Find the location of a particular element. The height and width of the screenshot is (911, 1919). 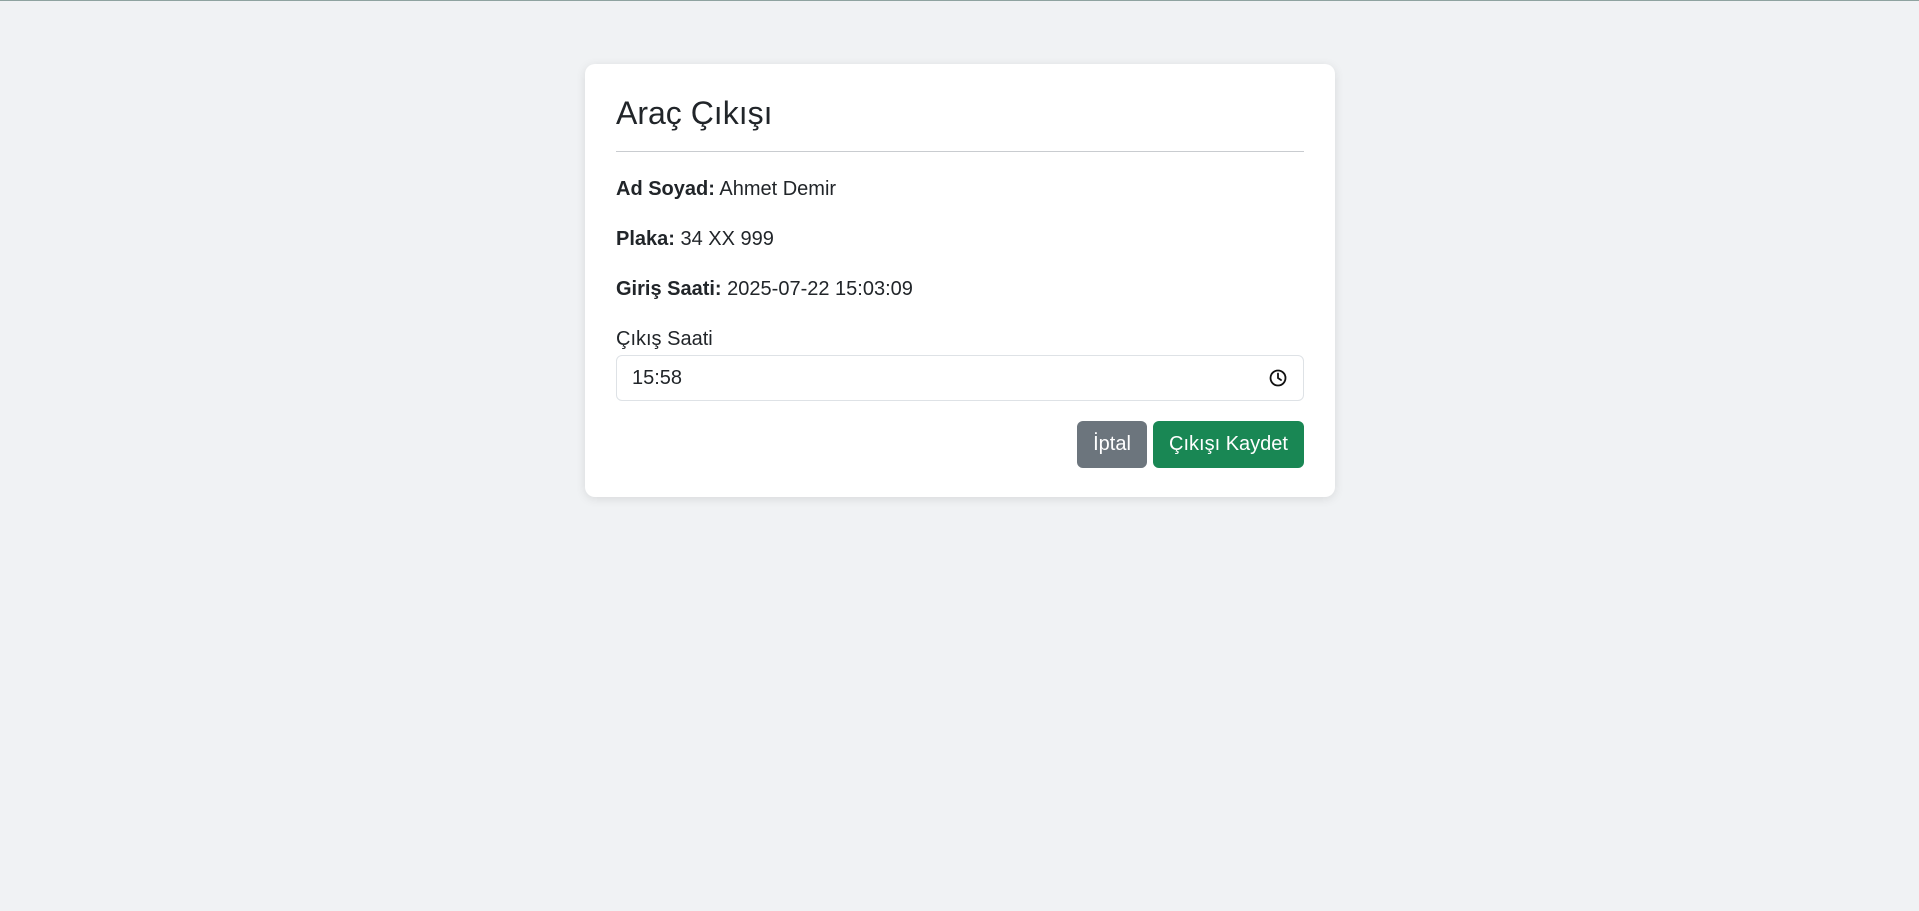

exit-time-input: 15:58 is located at coordinates (960, 378).